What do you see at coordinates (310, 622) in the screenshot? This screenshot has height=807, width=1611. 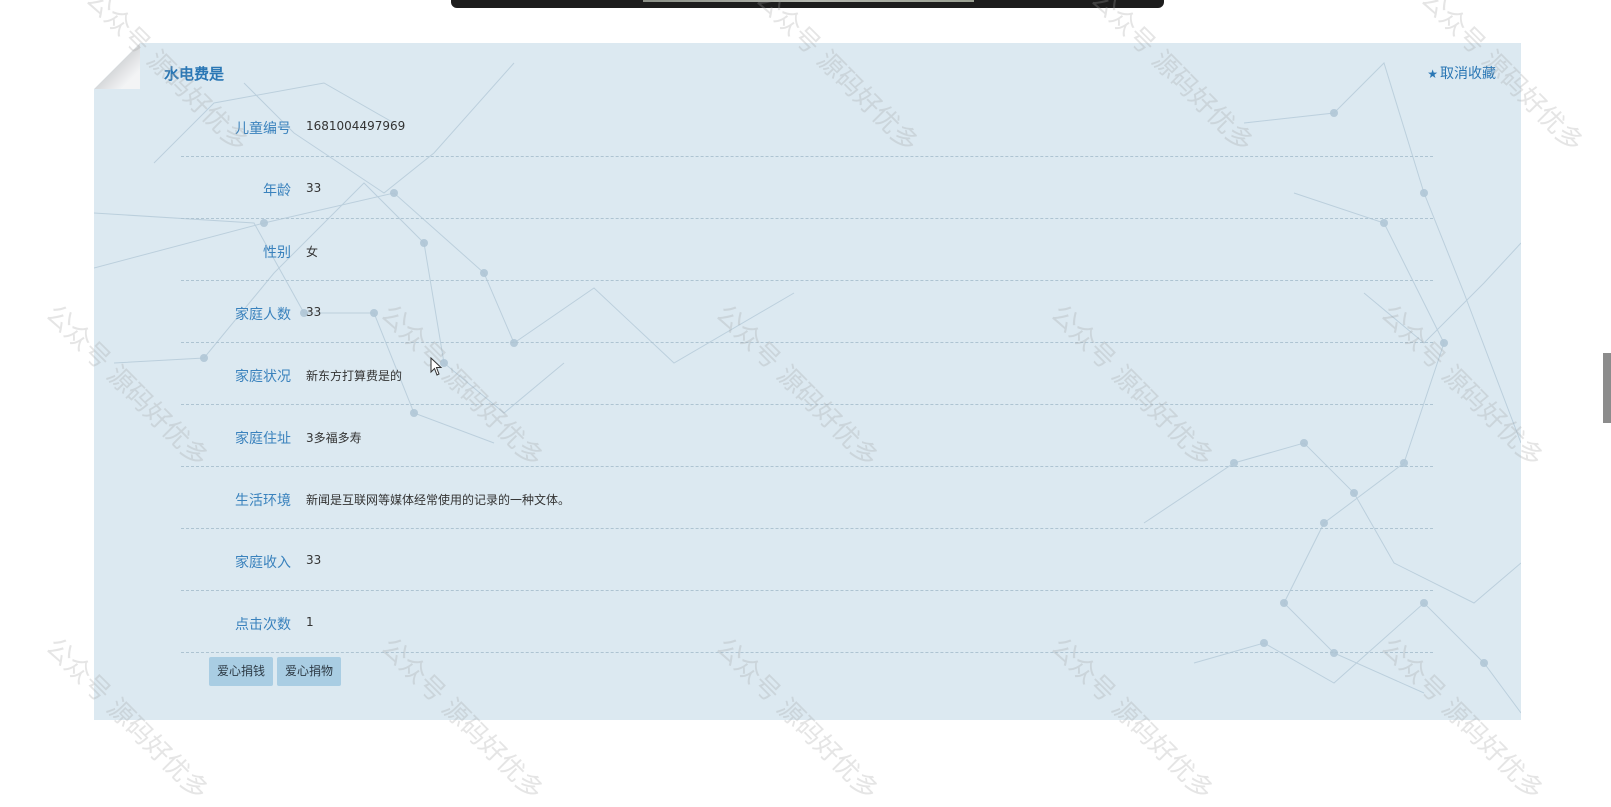 I see `field-value: 1` at bounding box center [310, 622].